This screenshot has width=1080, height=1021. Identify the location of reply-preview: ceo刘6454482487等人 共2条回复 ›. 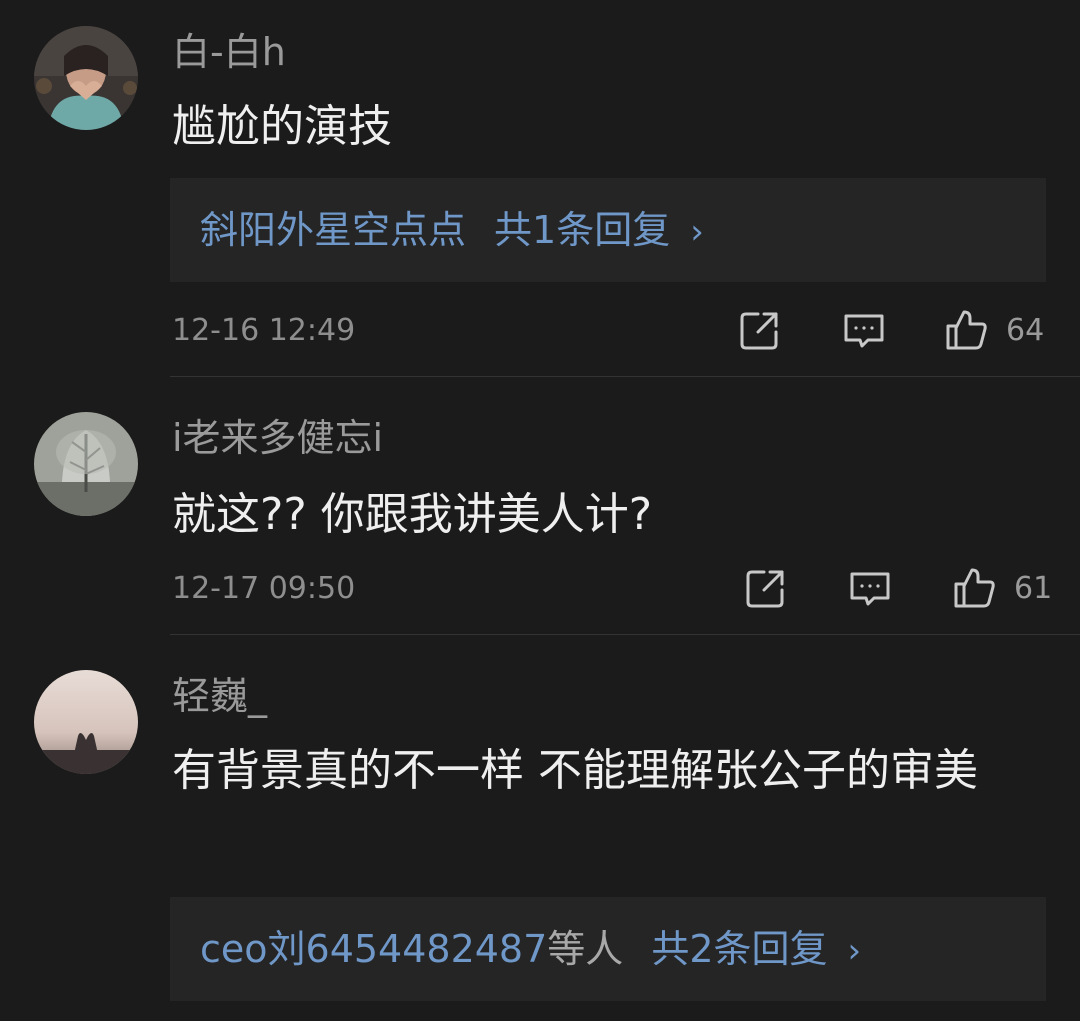
(608, 949).